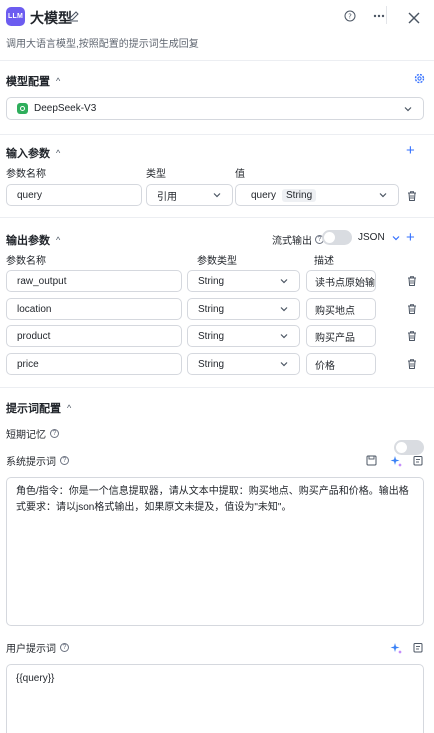 Image resolution: width=434 pixels, height=733 pixels. Describe the element at coordinates (31, 649) in the screenshot. I see `user-prompt-label: 用户提示词` at that location.